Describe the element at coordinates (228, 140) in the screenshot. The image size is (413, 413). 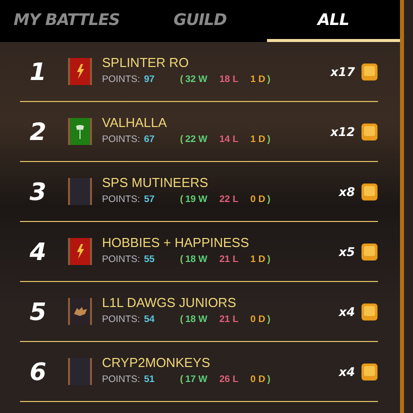
I see `losses-count: 14 L` at that location.